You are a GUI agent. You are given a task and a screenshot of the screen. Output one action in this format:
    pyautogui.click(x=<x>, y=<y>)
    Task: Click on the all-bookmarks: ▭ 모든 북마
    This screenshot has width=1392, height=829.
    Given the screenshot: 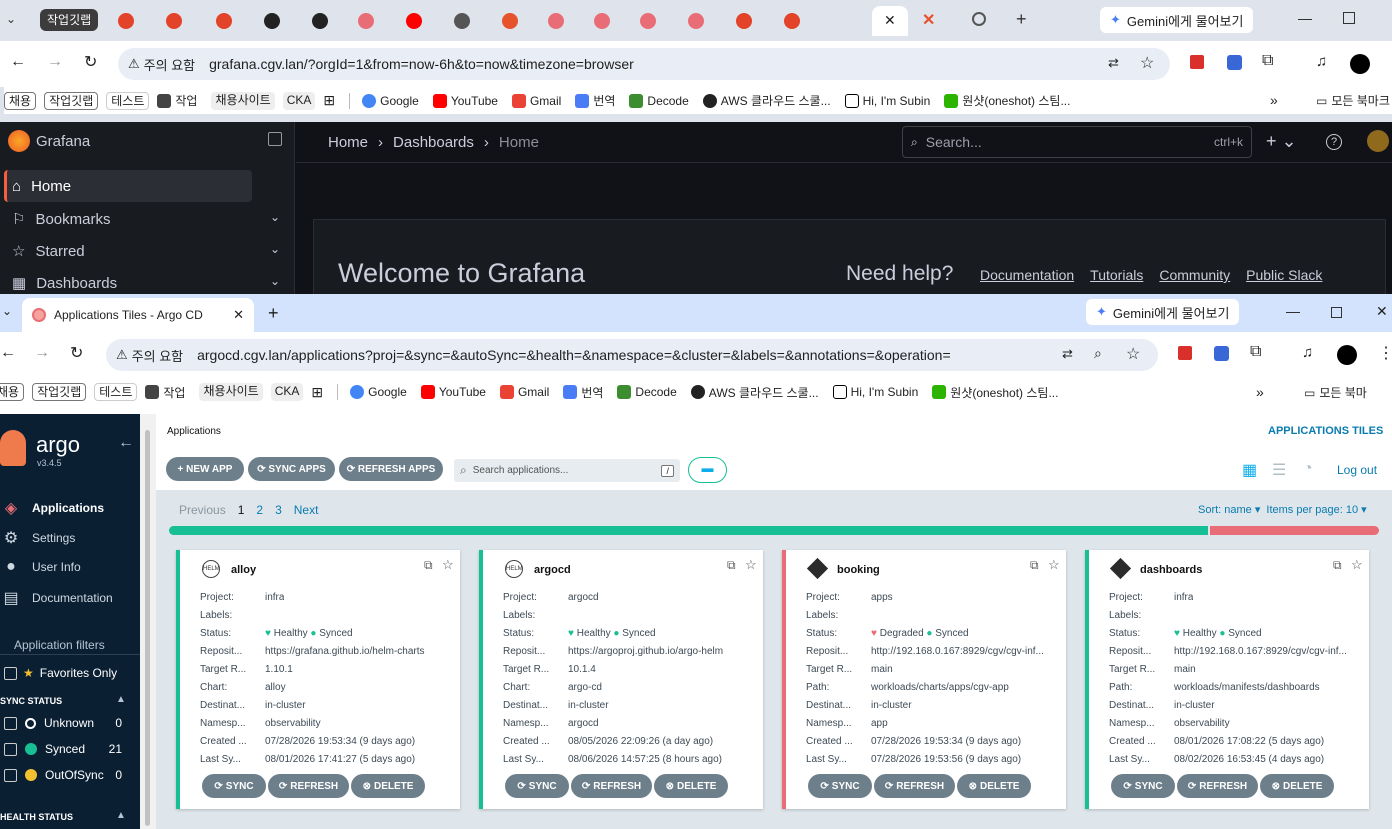 What is the action you would take?
    pyautogui.click(x=1335, y=392)
    